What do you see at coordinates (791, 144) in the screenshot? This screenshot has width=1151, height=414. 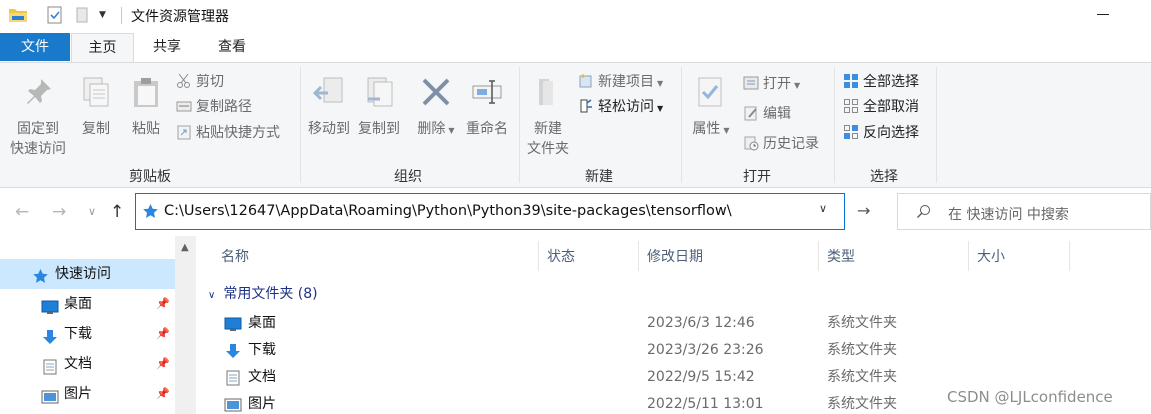 I see `history-label: 历史记录` at bounding box center [791, 144].